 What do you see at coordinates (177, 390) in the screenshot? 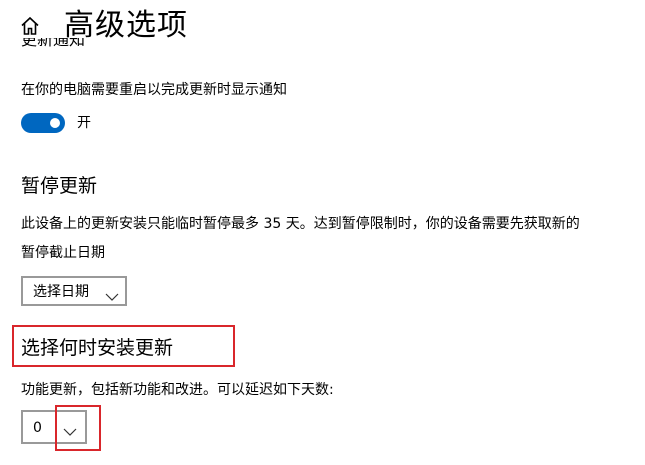
I see `feature-update-deferral-description: 功能更新，包括新功能和改进。可以延迟如下天数:` at bounding box center [177, 390].